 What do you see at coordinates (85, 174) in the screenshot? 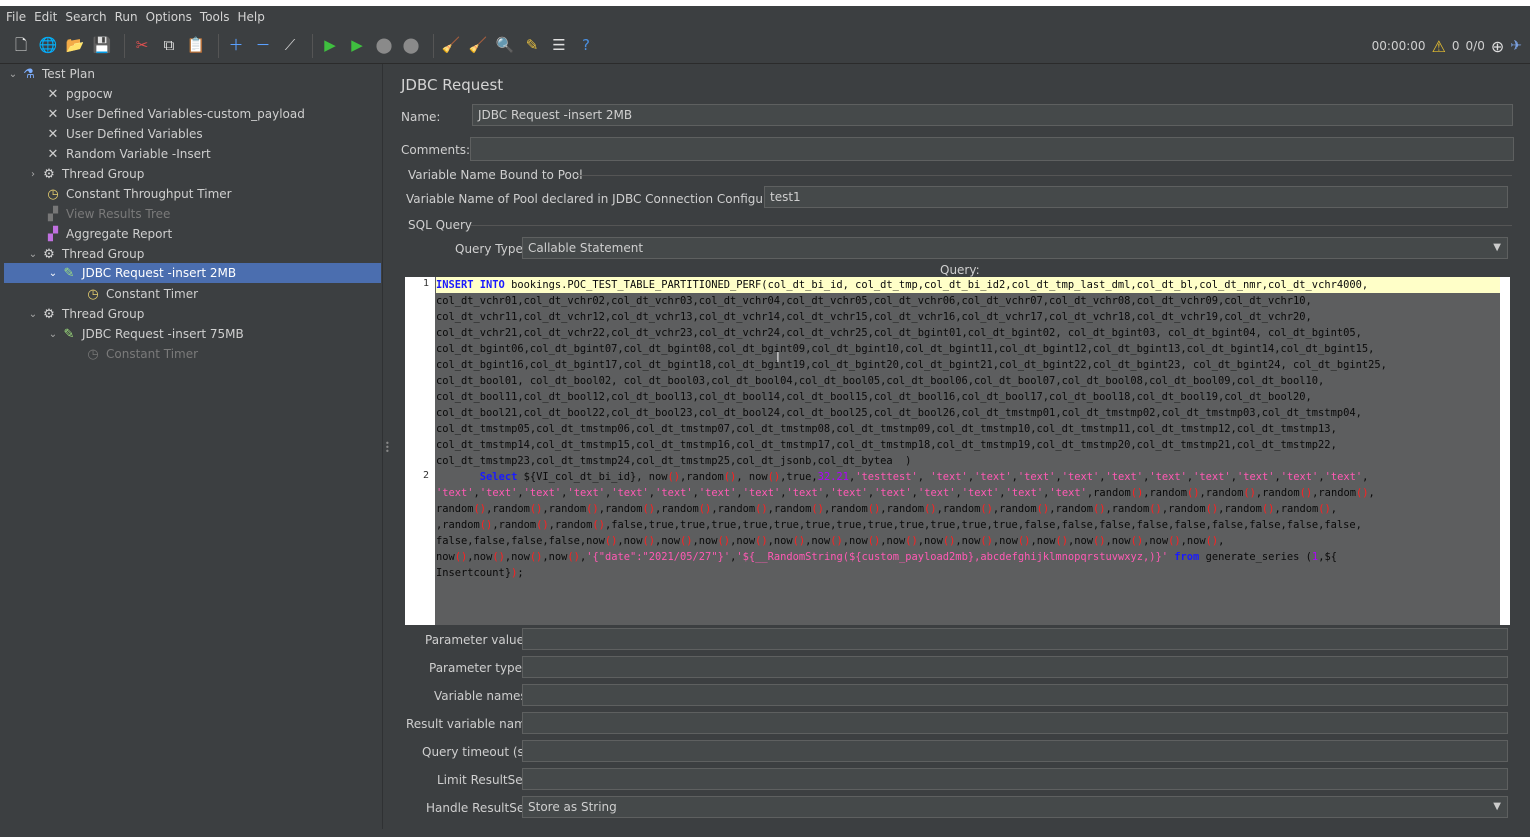
I see `tree-node-thread-group: › ⚙ Thread Group` at bounding box center [85, 174].